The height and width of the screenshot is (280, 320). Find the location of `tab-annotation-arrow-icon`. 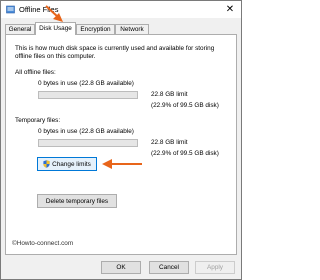

tab-annotation-arrow-icon is located at coordinates (54, 13).